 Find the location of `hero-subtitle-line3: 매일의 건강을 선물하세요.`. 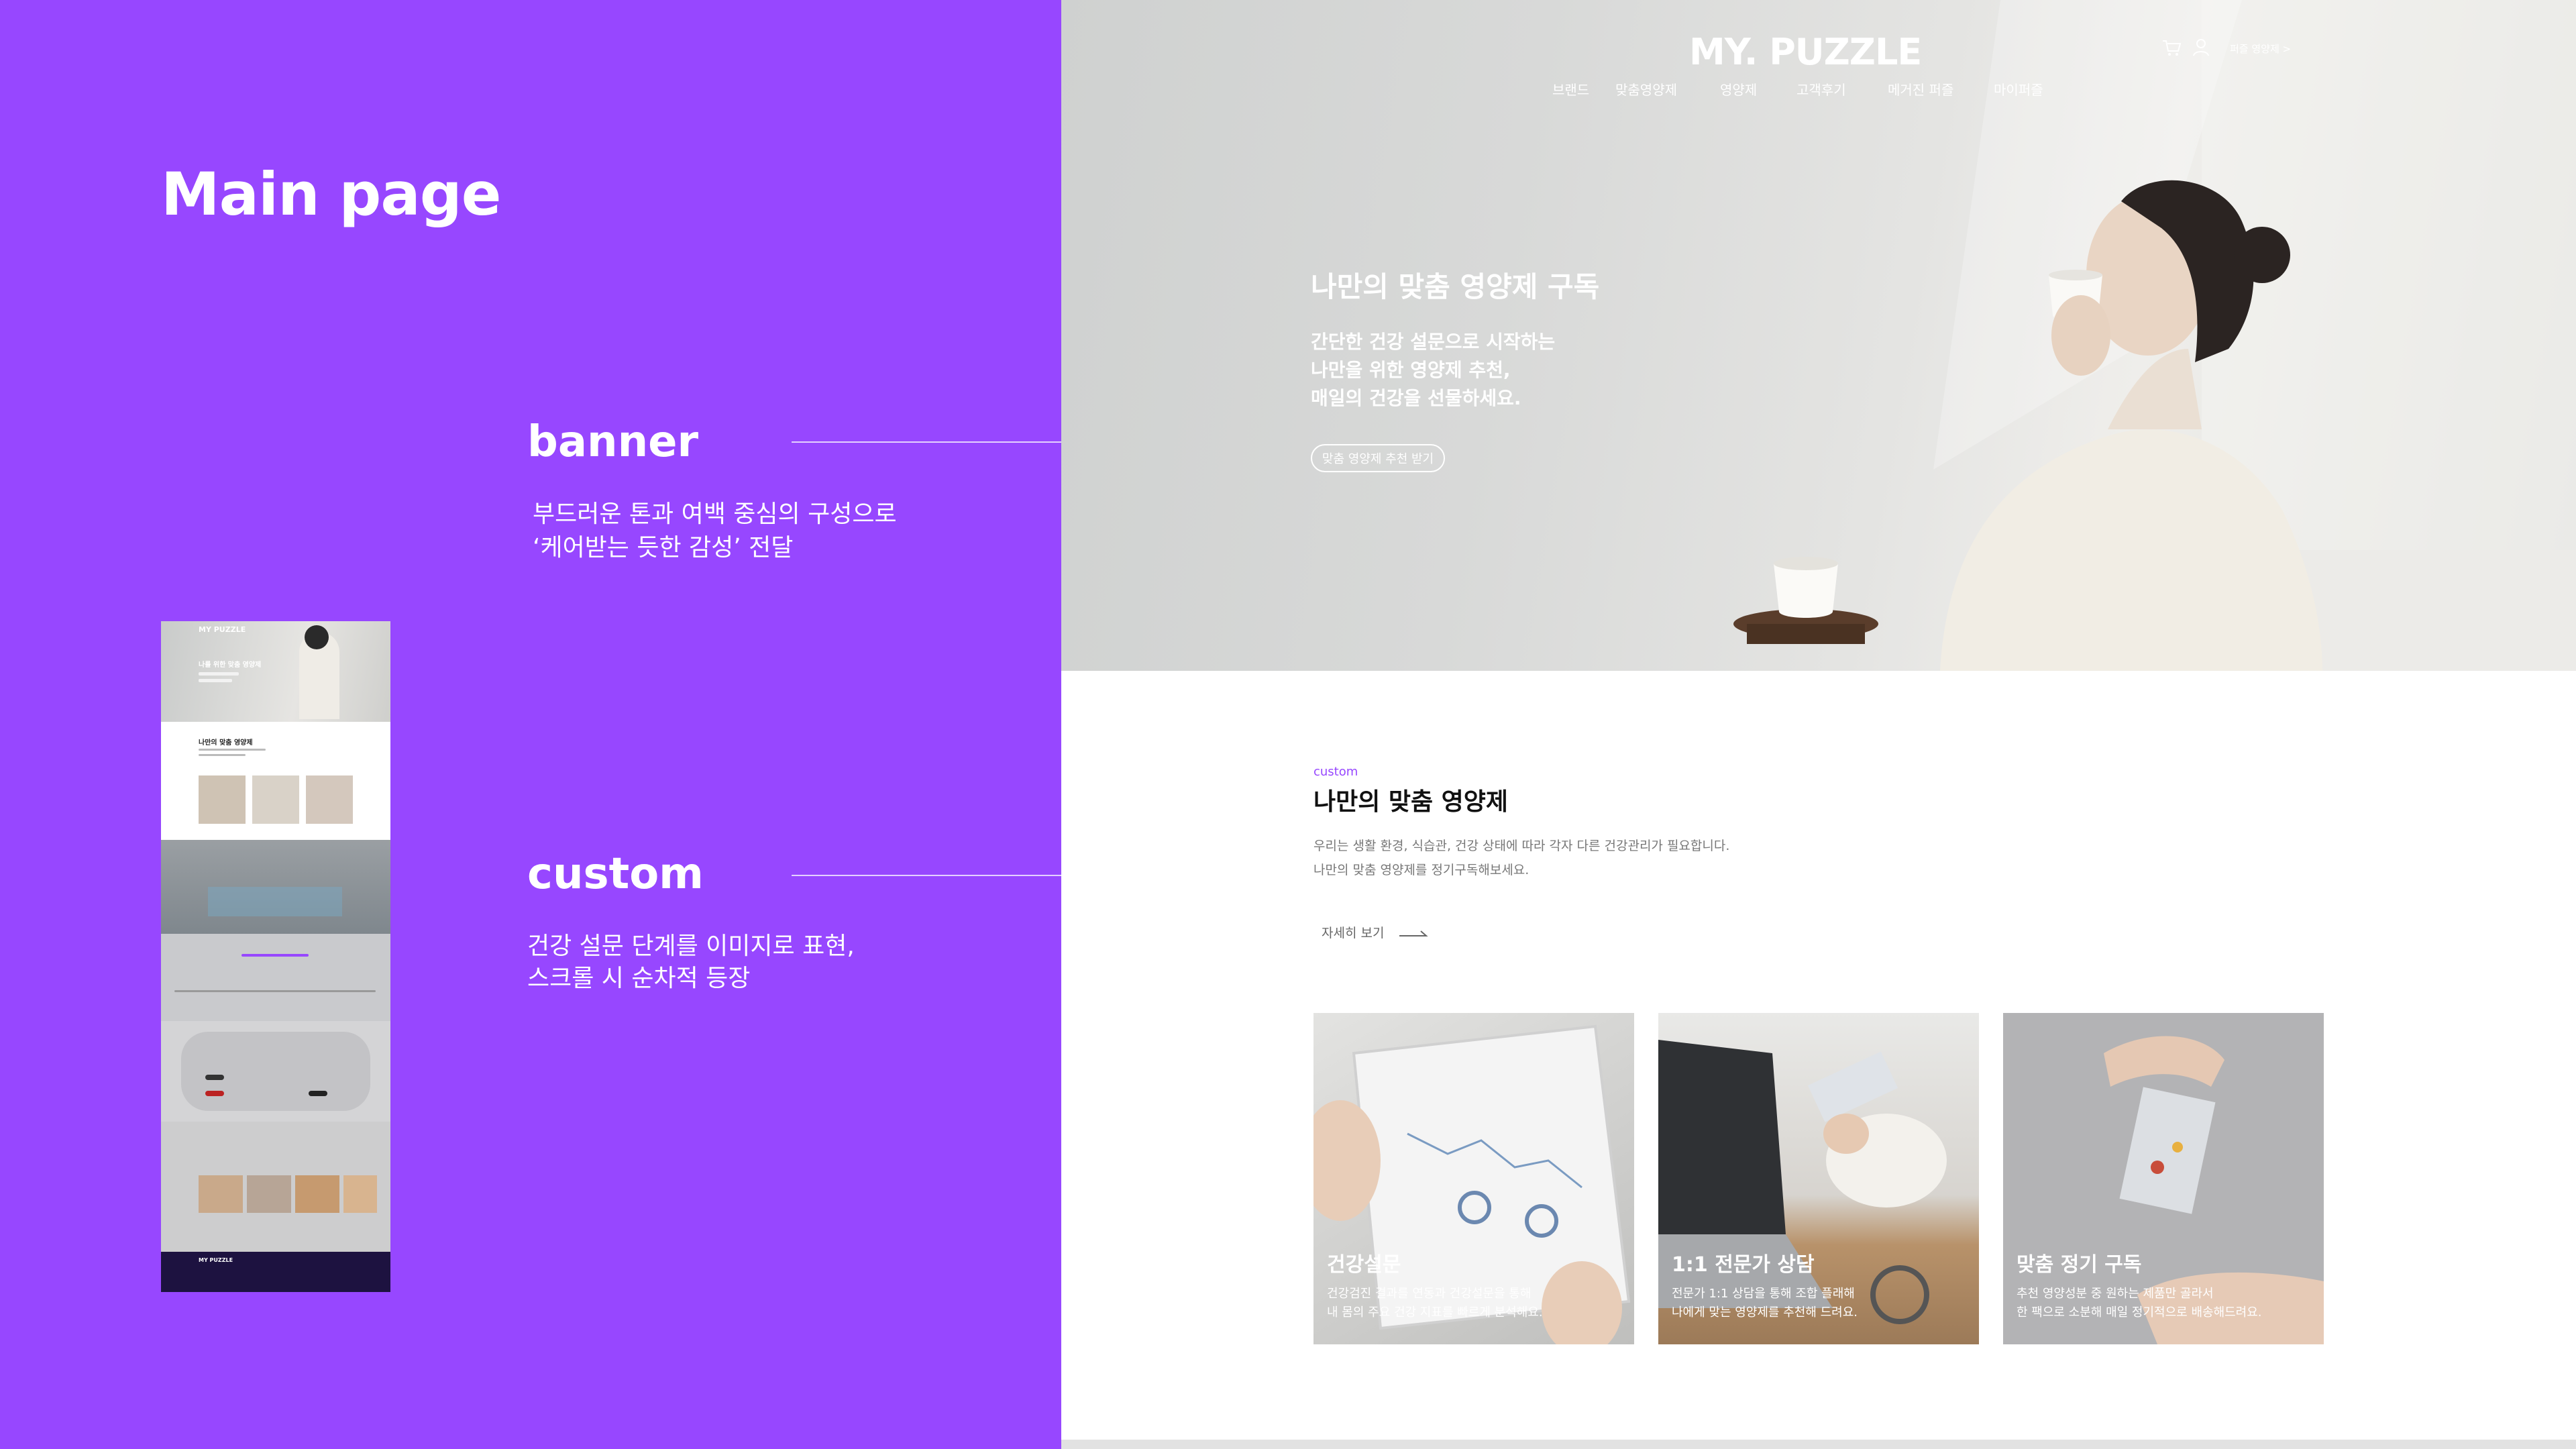

hero-subtitle-line3: 매일의 건강을 선물하세요. is located at coordinates (1416, 398).